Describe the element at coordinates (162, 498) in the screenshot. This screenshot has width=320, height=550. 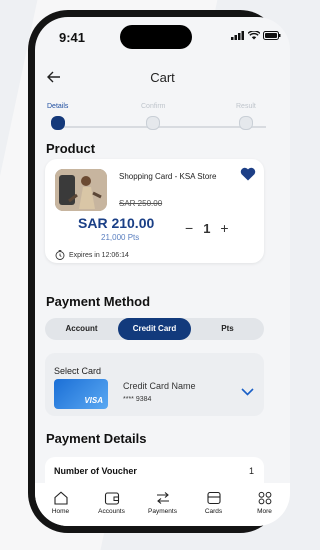
I see `transfer-icon` at that location.